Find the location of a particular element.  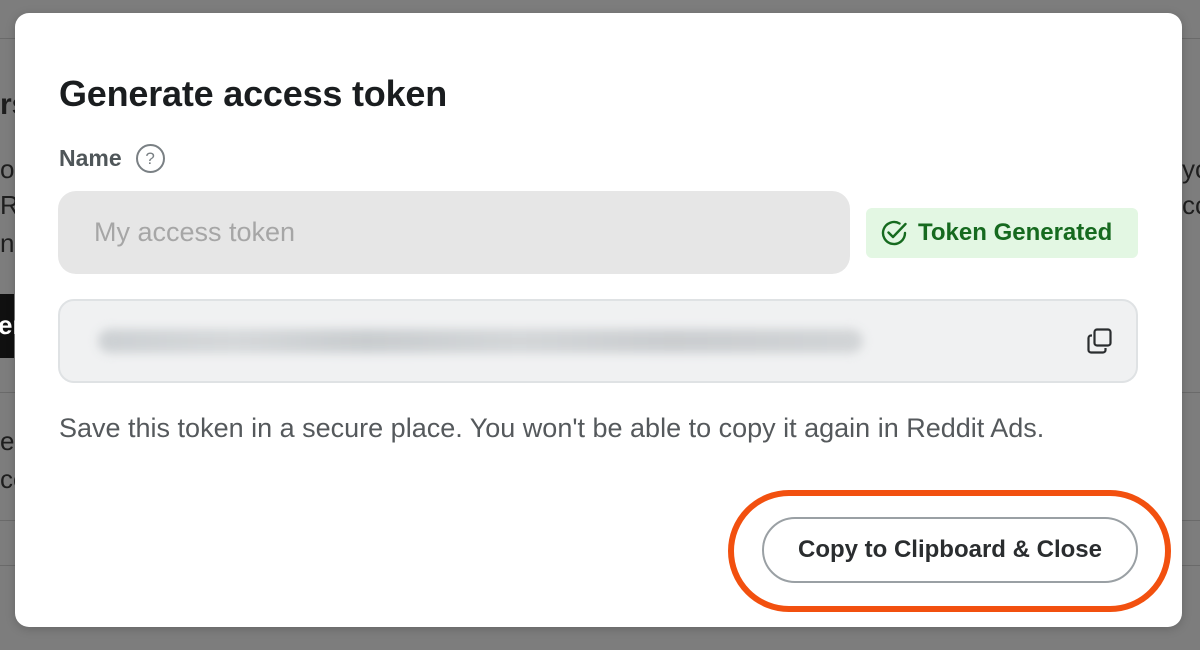

blurred-token-value is located at coordinates (480, 341).